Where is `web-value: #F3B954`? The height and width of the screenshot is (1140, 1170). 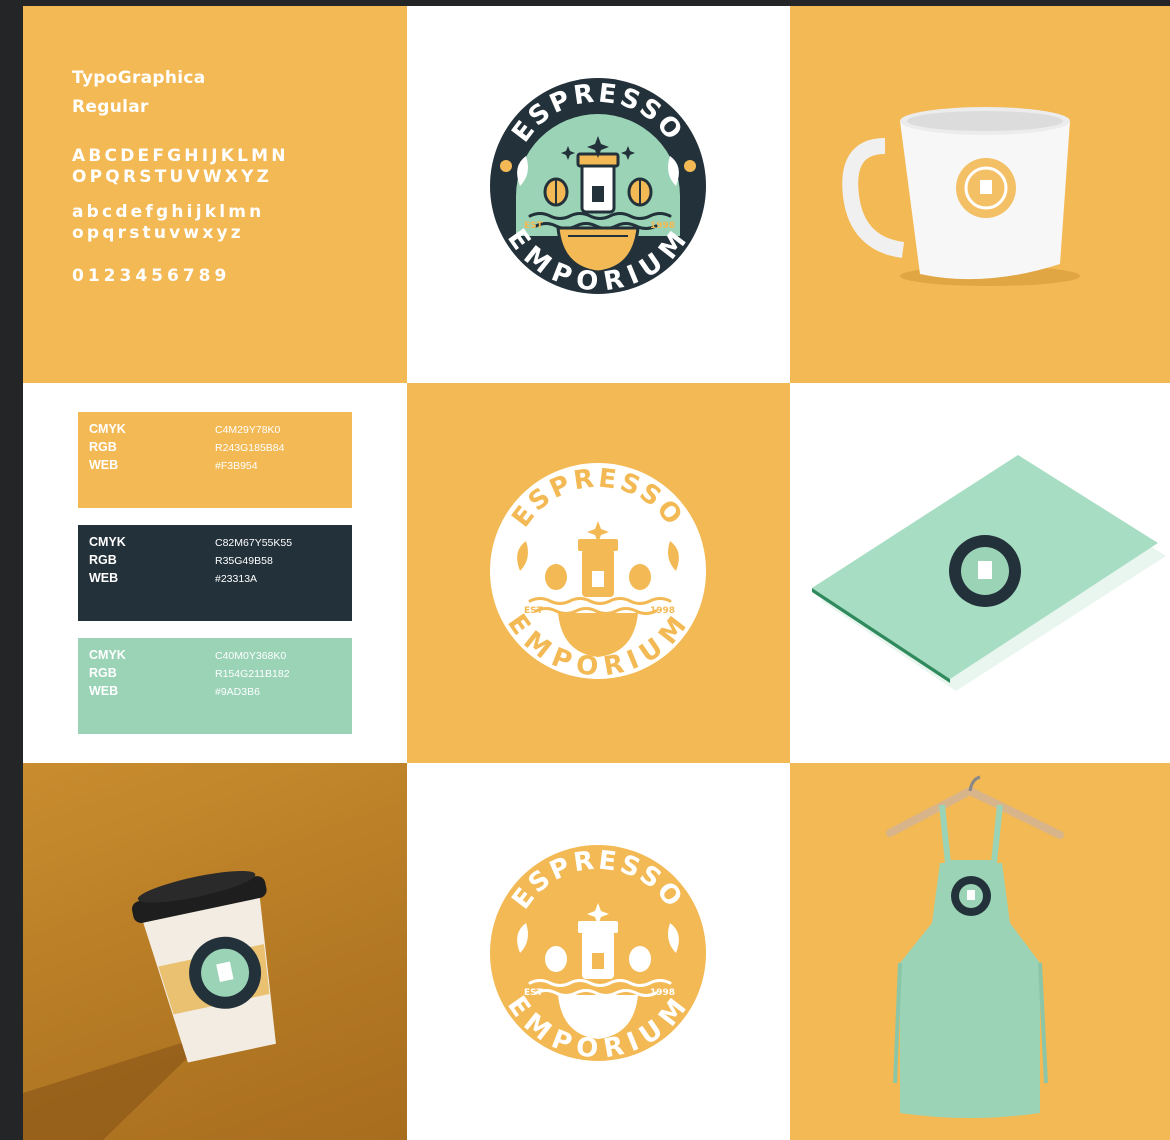 web-value: #F3B954 is located at coordinates (236, 466).